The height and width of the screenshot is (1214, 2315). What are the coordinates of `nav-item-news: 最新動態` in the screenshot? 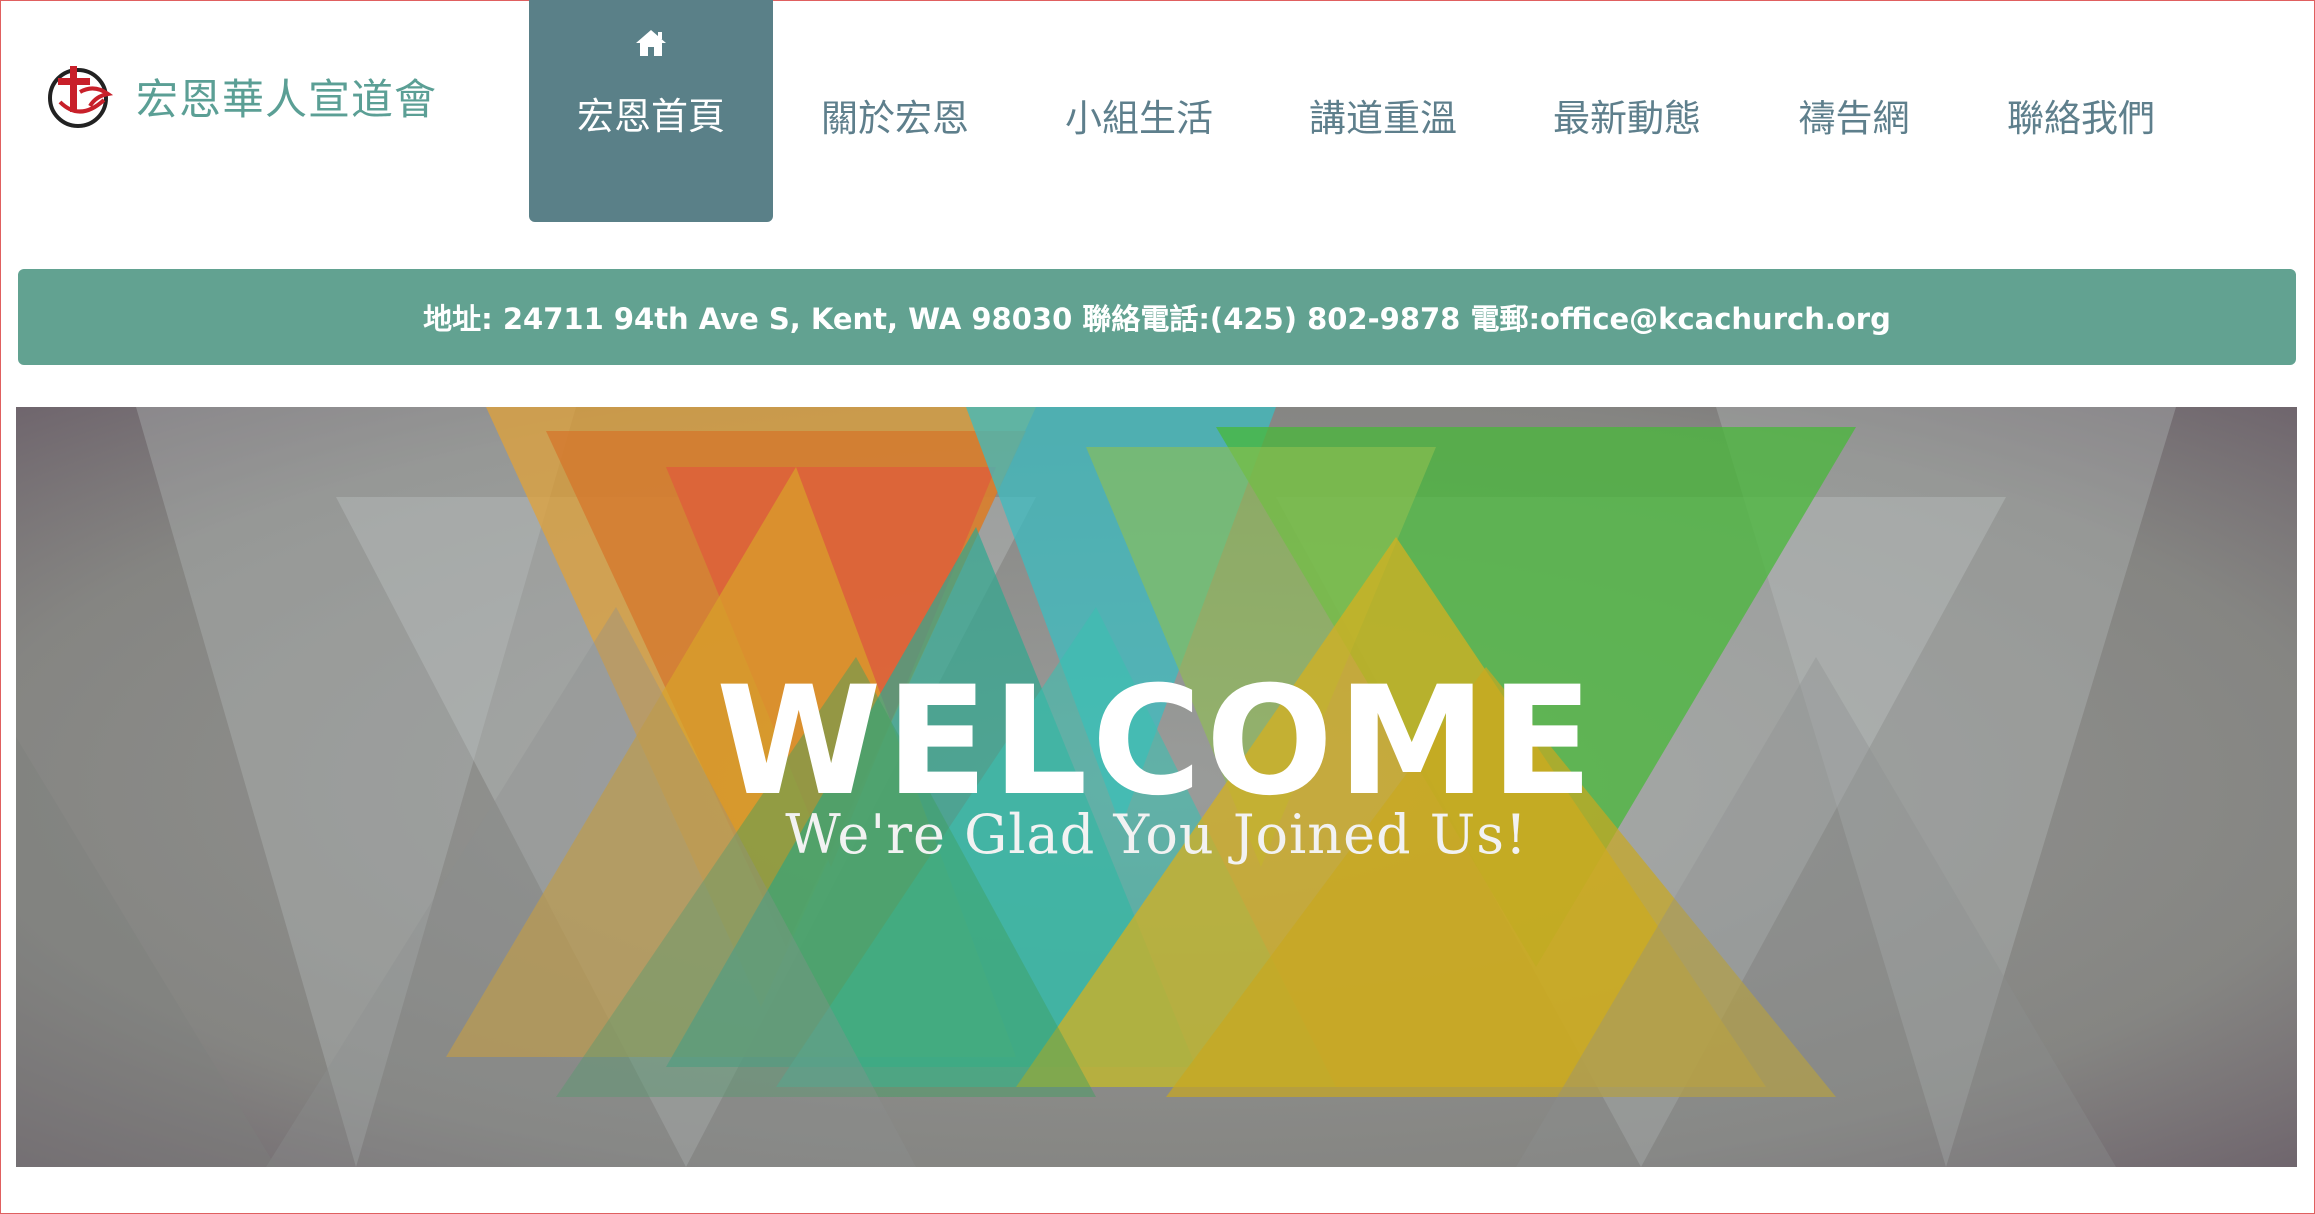 It's located at (1627, 111).